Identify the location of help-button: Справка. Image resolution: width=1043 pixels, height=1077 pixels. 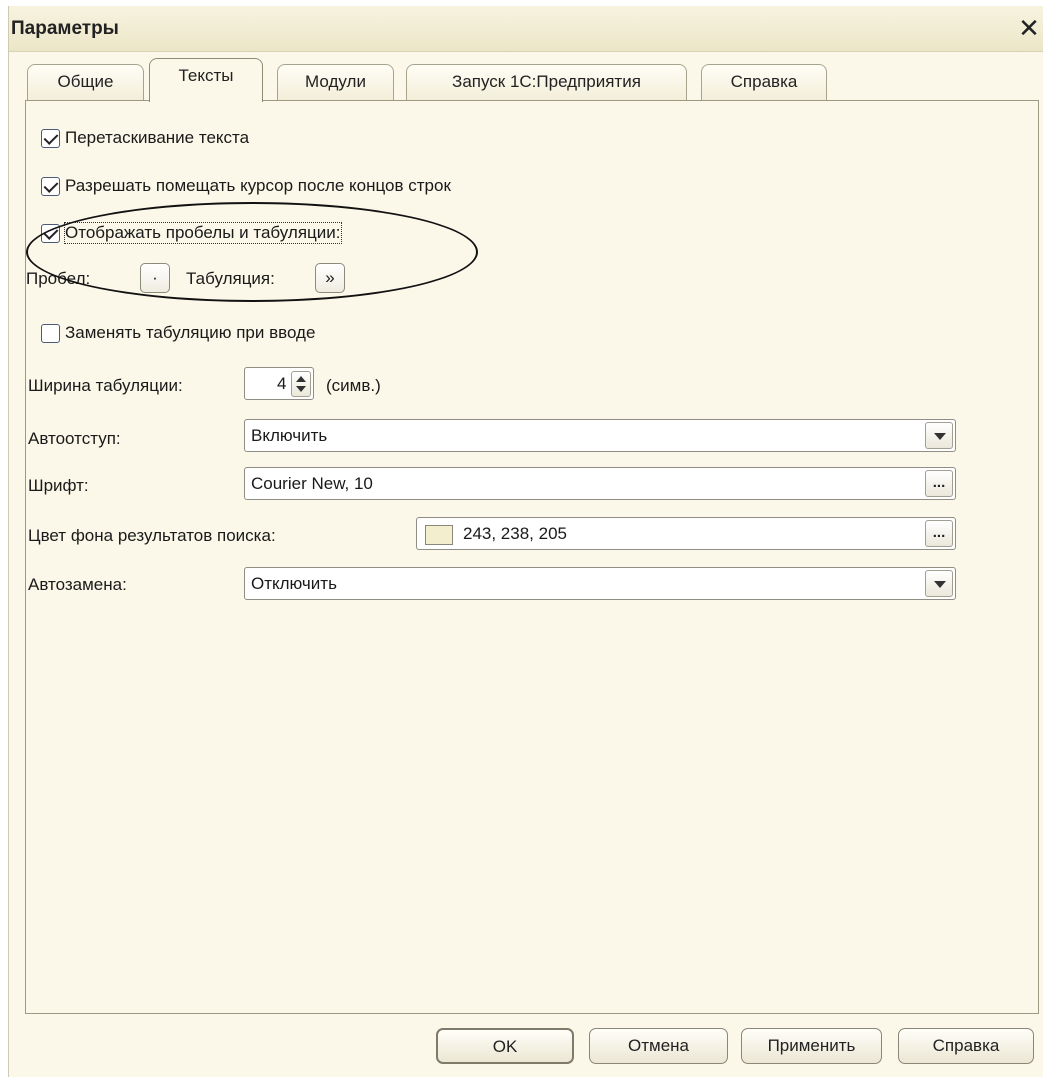
(966, 1046).